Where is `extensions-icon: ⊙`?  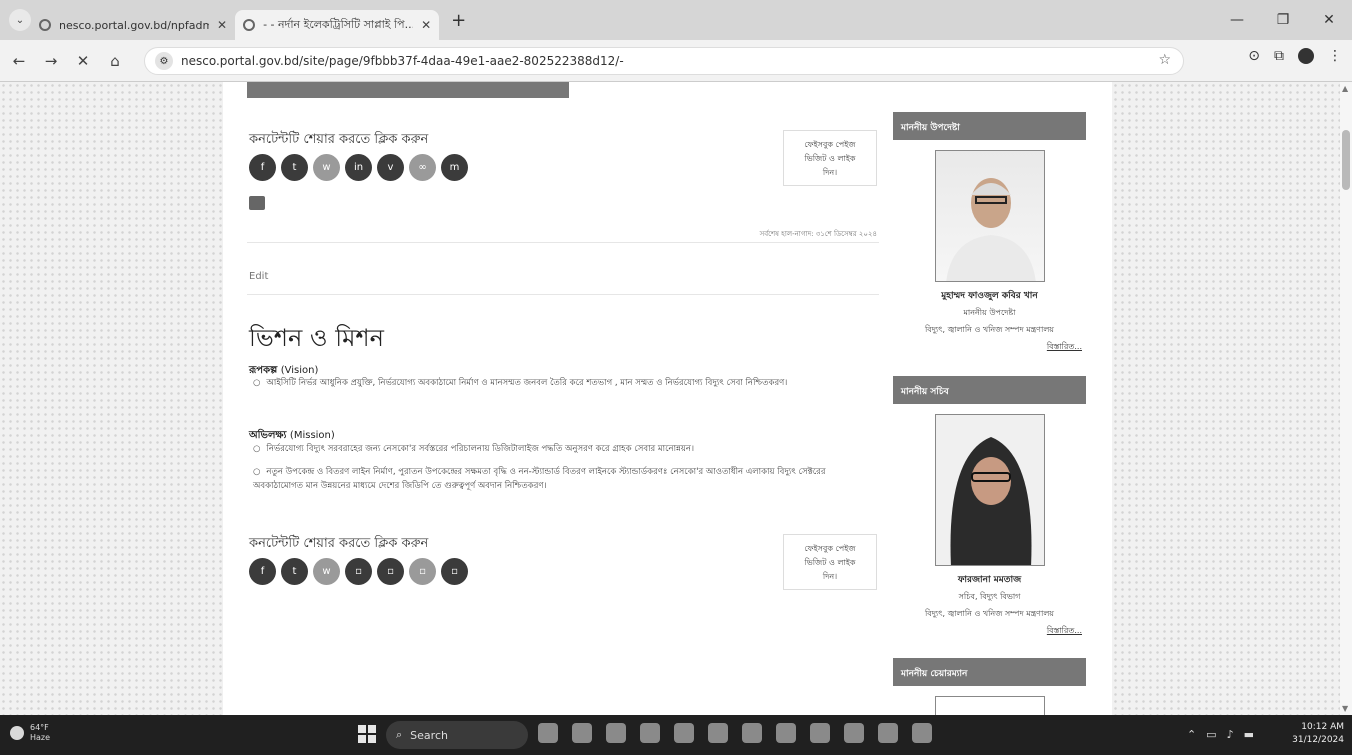
extensions-icon: ⊙ is located at coordinates (1254, 56).